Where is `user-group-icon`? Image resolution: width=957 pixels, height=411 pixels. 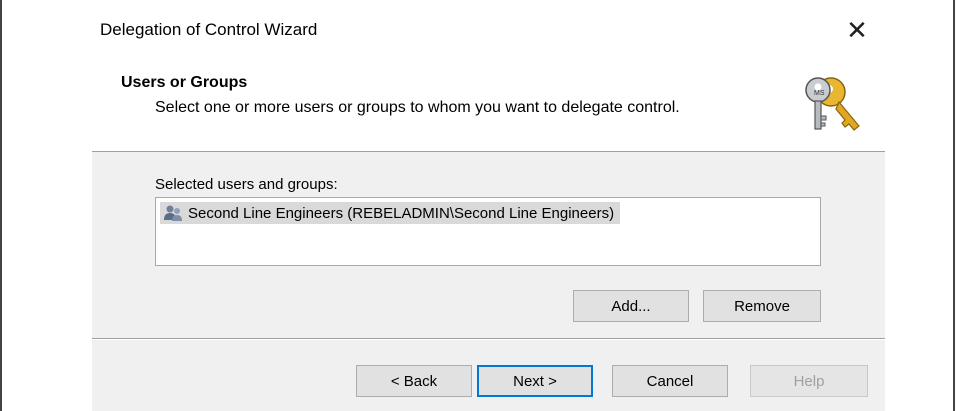
user-group-icon is located at coordinates (173, 213).